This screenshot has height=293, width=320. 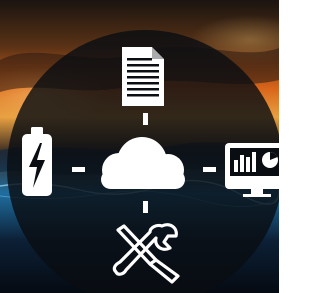 What do you see at coordinates (143, 76) in the screenshot?
I see `document-icon` at bounding box center [143, 76].